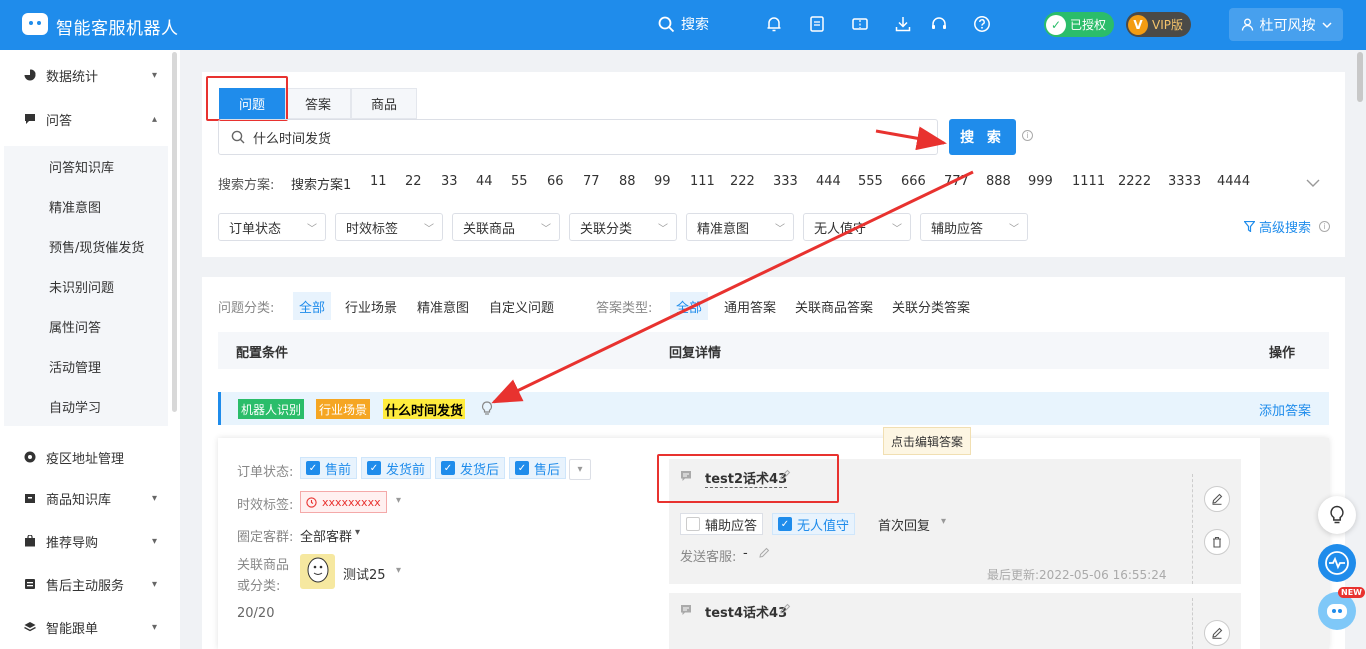 Image resolution: width=1366 pixels, height=649 pixels. I want to click on filter-related-product: 关联商品 ﹀, so click(506, 227).